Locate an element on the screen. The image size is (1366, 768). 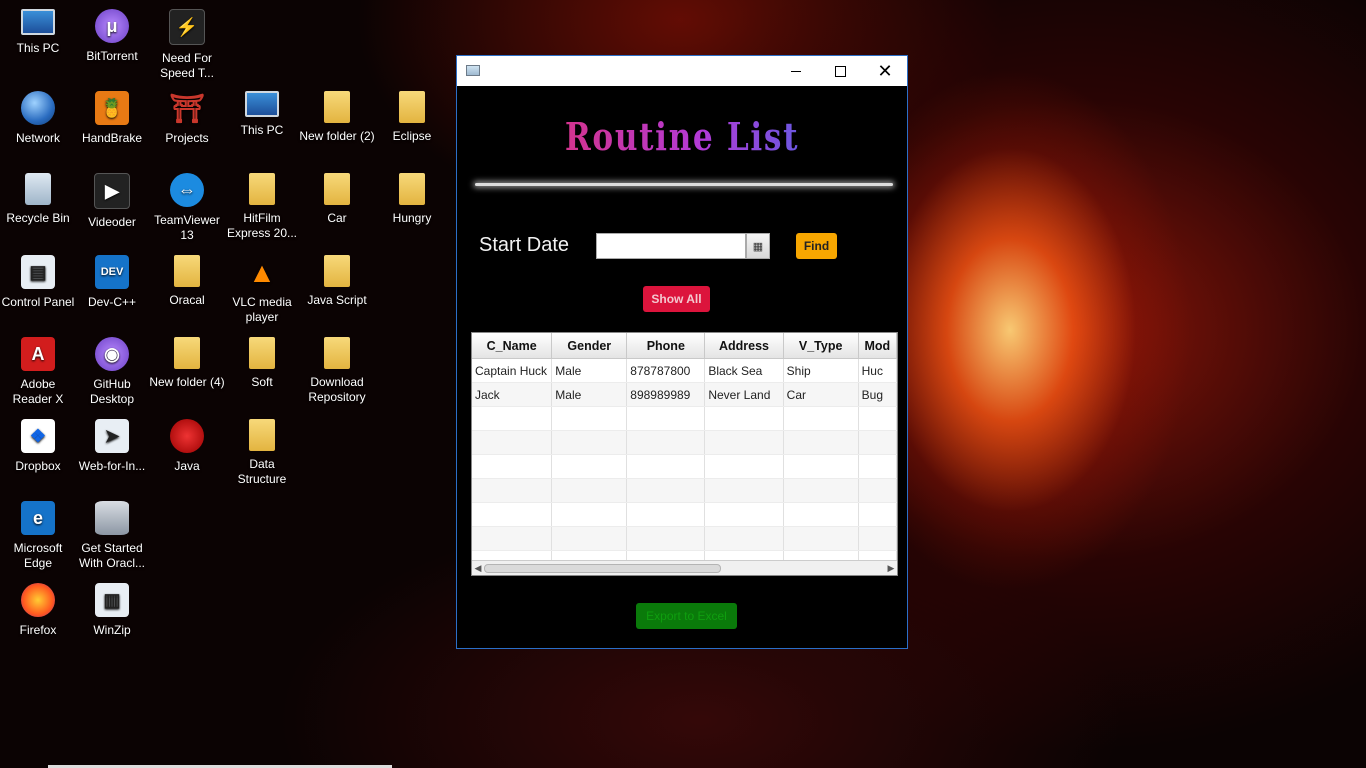
desktop-icon-firefox: Firefox is located at coordinates (38, 618).